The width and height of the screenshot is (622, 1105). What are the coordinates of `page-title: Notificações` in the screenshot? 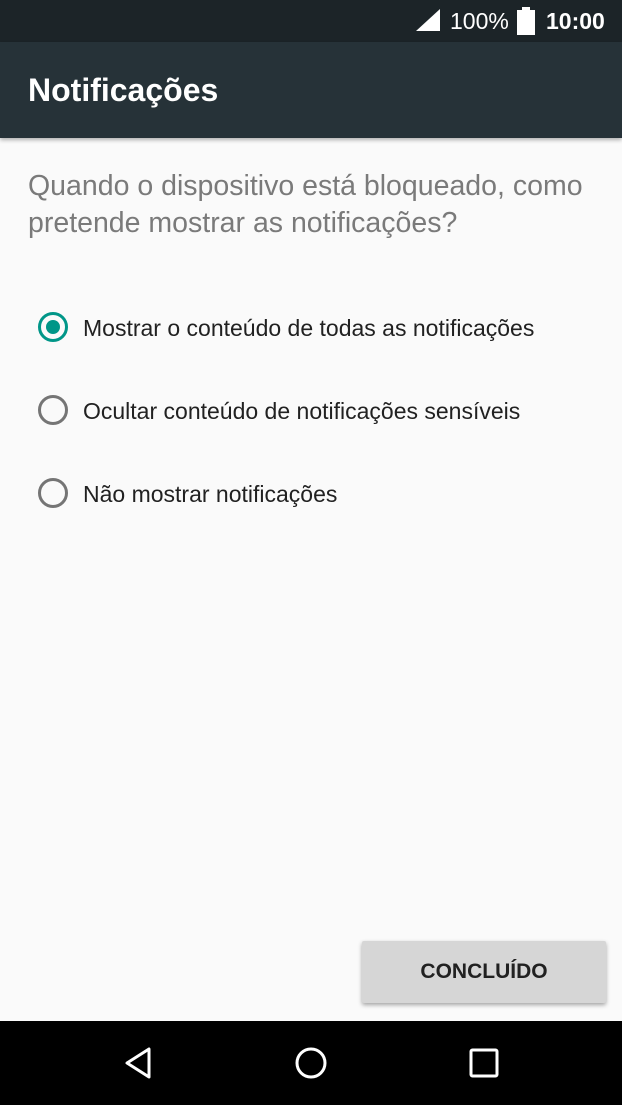 It's located at (123, 90).